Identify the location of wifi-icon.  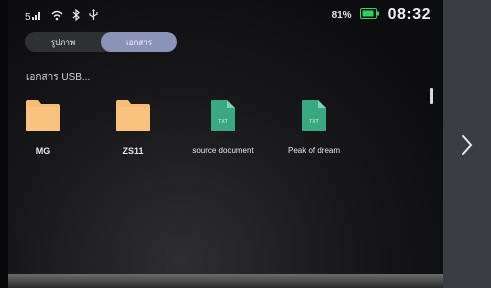
(57, 17).